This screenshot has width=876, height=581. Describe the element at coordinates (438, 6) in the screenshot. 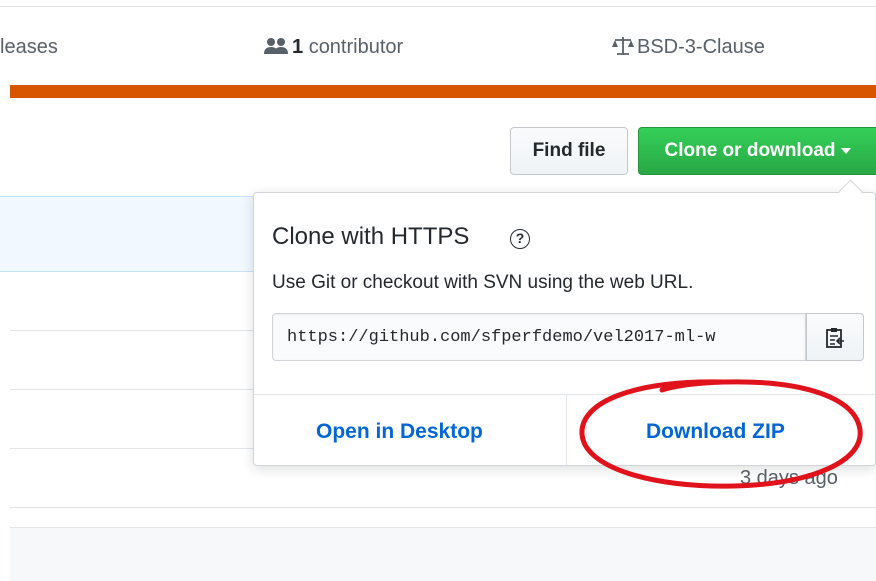

I see `stats-divider` at that location.